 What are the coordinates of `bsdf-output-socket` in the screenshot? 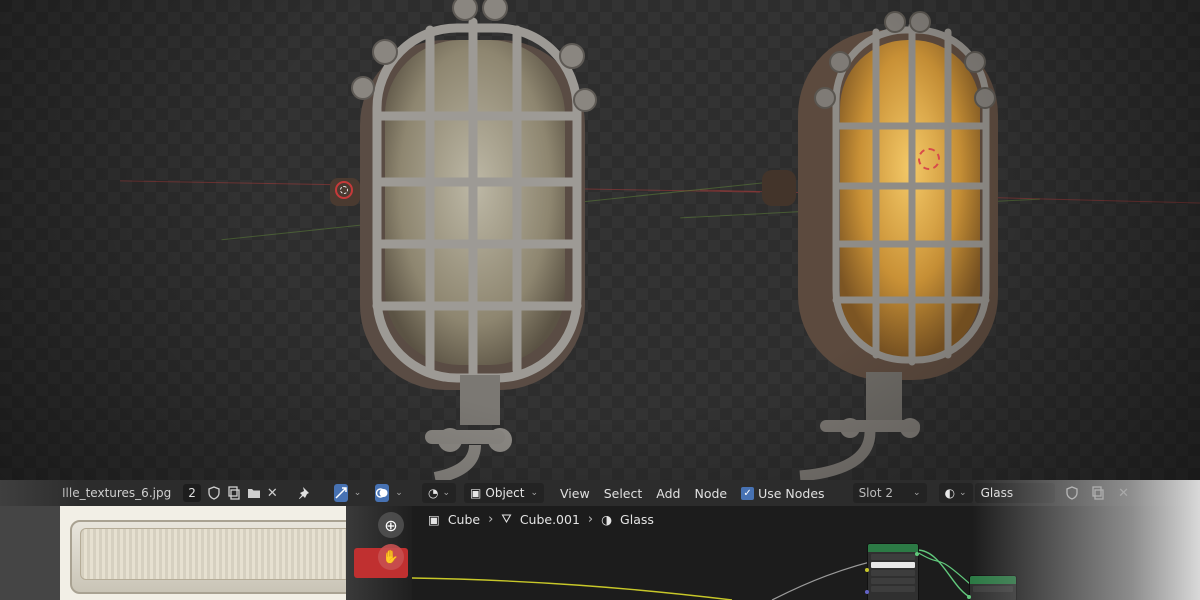 It's located at (917, 554).